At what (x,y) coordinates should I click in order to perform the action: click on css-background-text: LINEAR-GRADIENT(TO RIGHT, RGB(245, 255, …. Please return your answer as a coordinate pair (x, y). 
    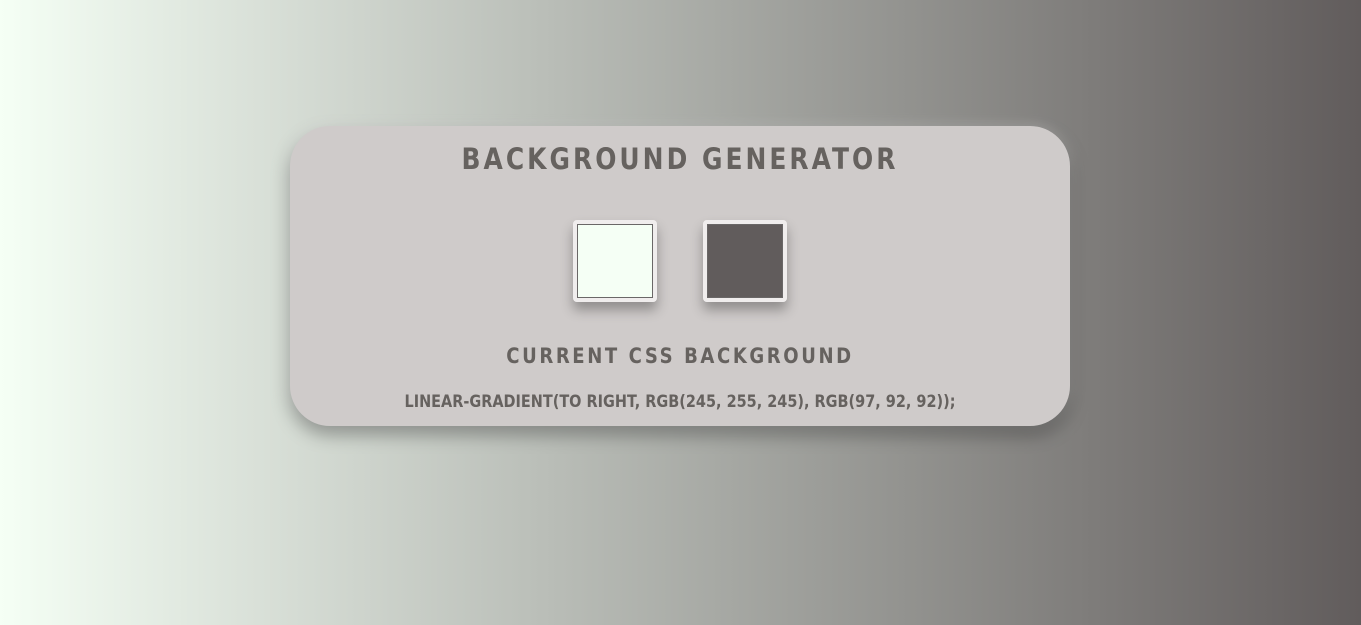
    Looking at the image, I should click on (680, 402).